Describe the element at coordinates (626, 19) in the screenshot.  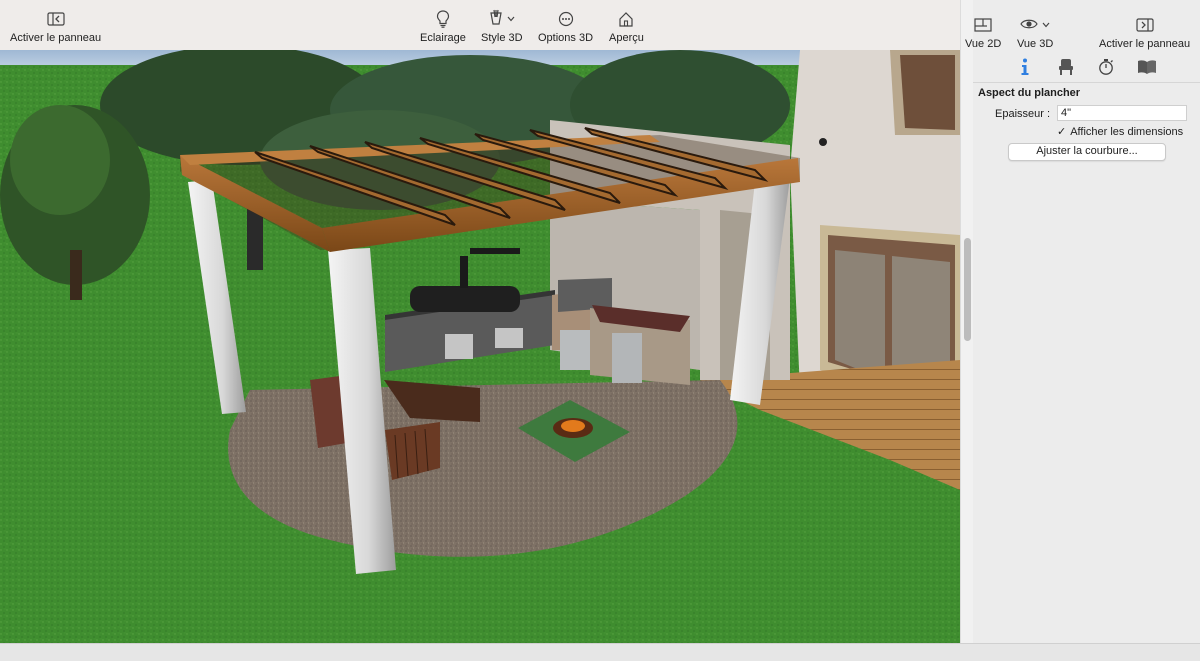
I see `house-icon` at that location.